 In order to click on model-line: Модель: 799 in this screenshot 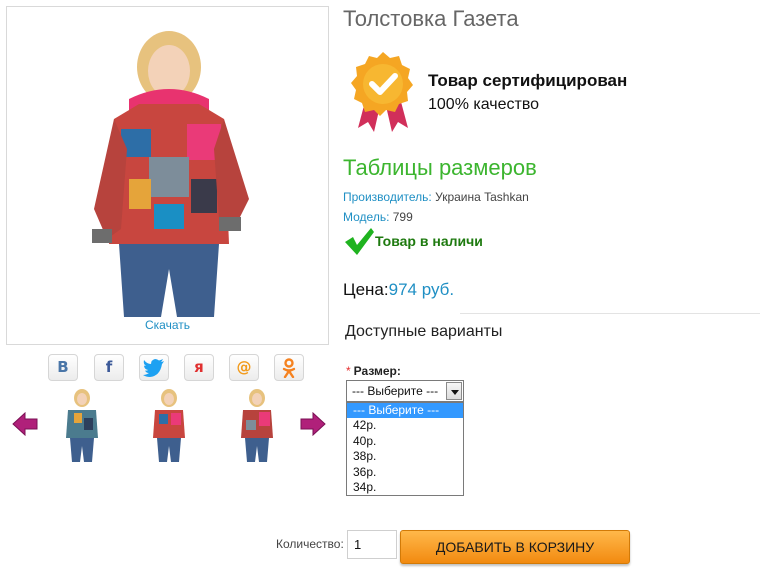, I will do `click(378, 217)`.